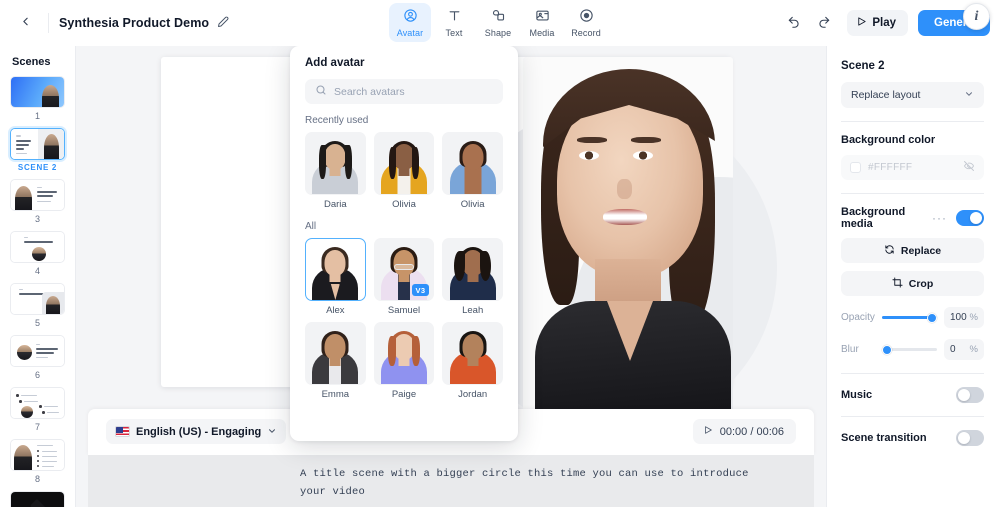  I want to click on scene-item-4: 4, so click(37, 255).